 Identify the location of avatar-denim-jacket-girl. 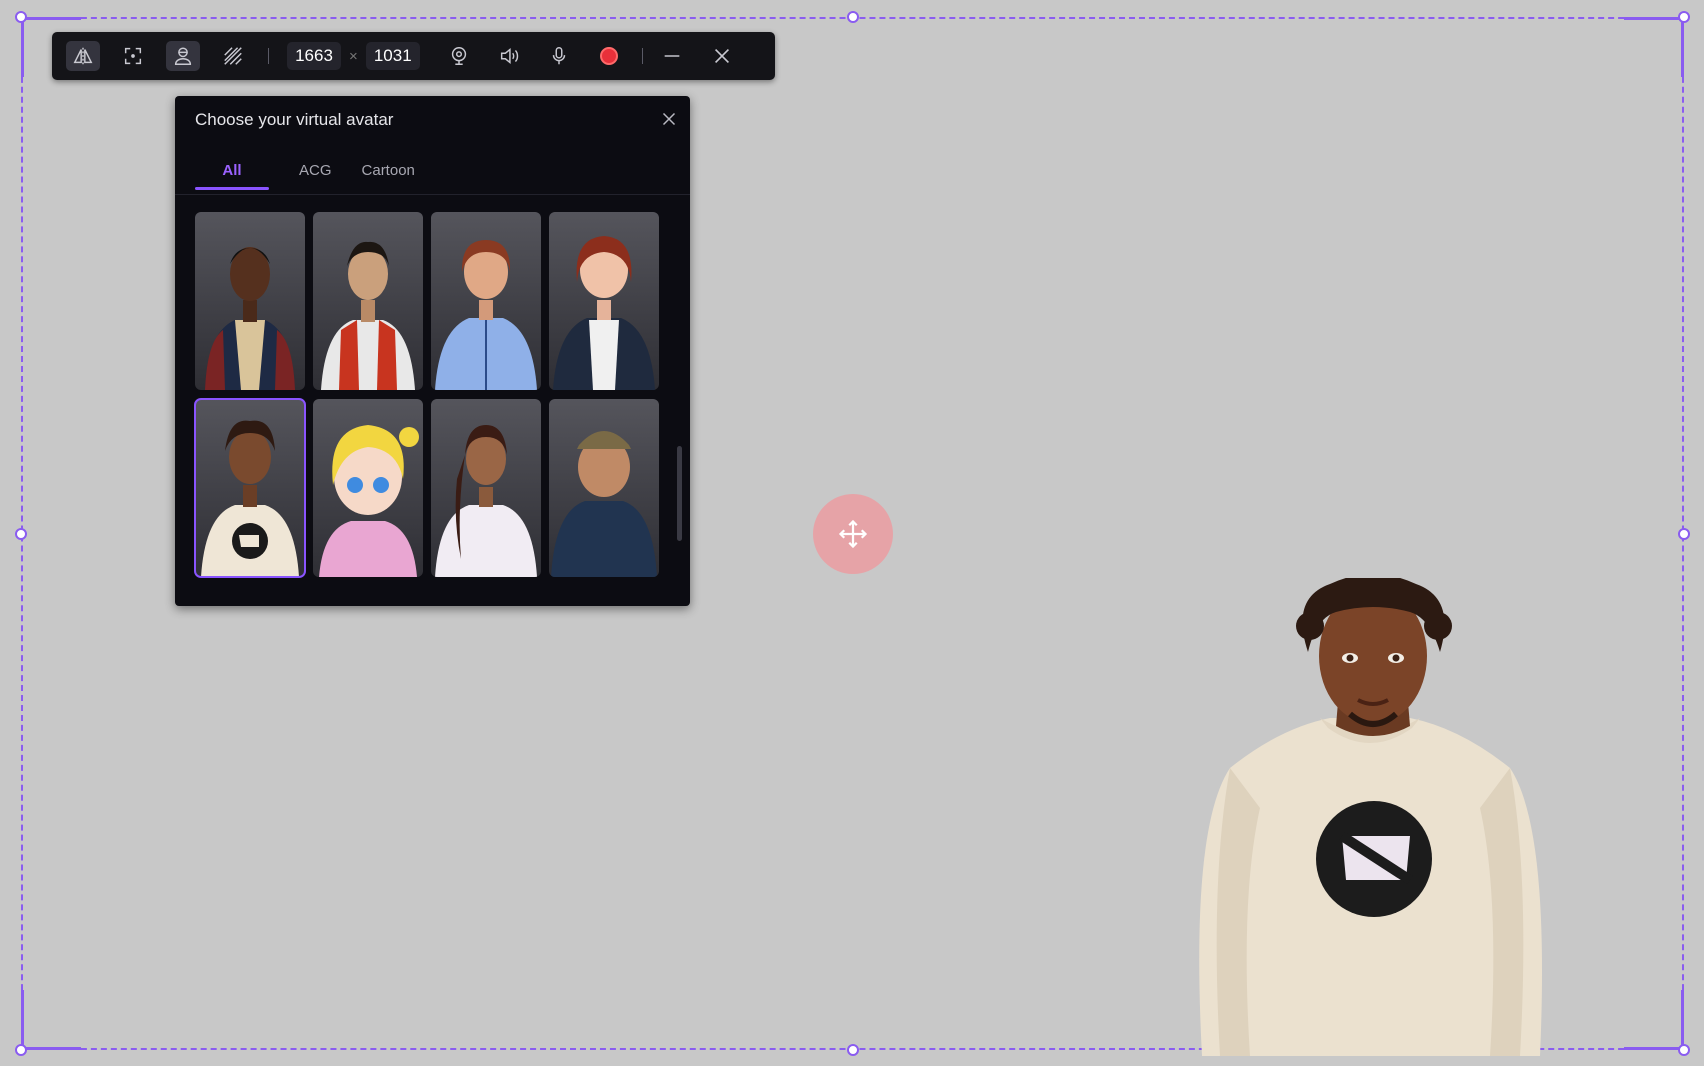
(604, 301).